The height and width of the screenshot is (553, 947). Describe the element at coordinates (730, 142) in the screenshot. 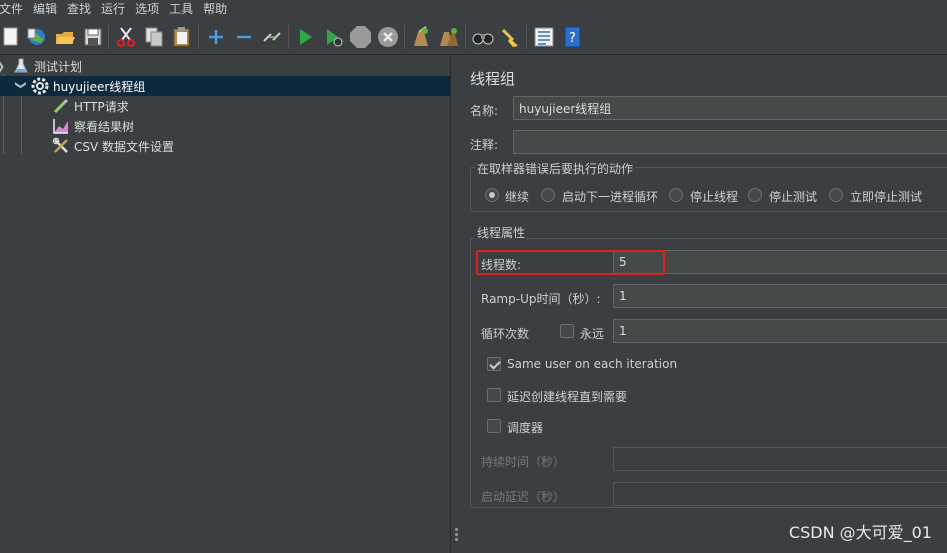

I see `comment-field` at that location.